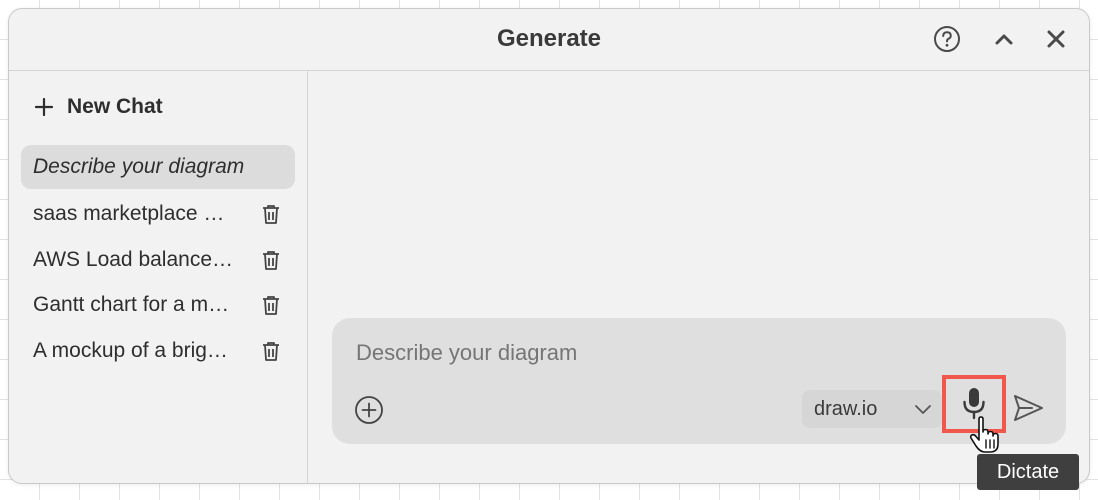 The image size is (1098, 500). I want to click on close-button, so click(1056, 39).